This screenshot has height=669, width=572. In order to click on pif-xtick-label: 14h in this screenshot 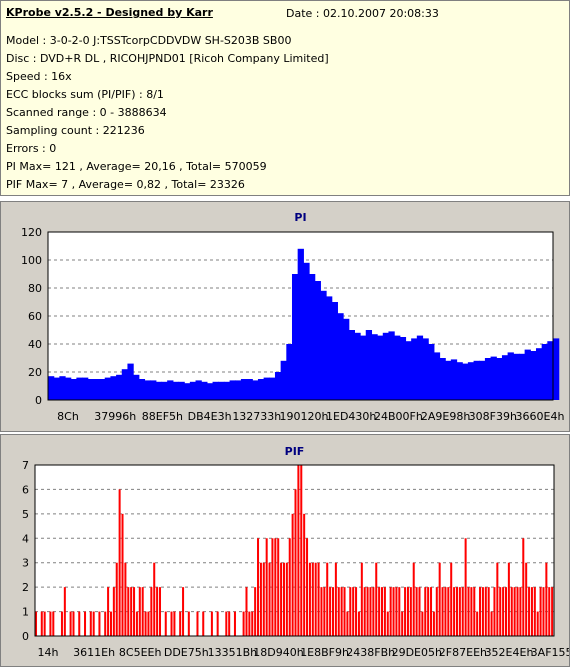, I will do `click(48, 652)`.